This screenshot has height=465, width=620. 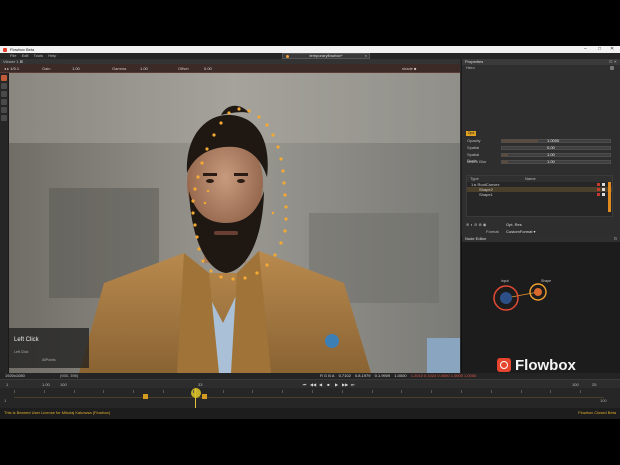 I want to click on timeline-speed-field: 100, so click(x=63, y=384).